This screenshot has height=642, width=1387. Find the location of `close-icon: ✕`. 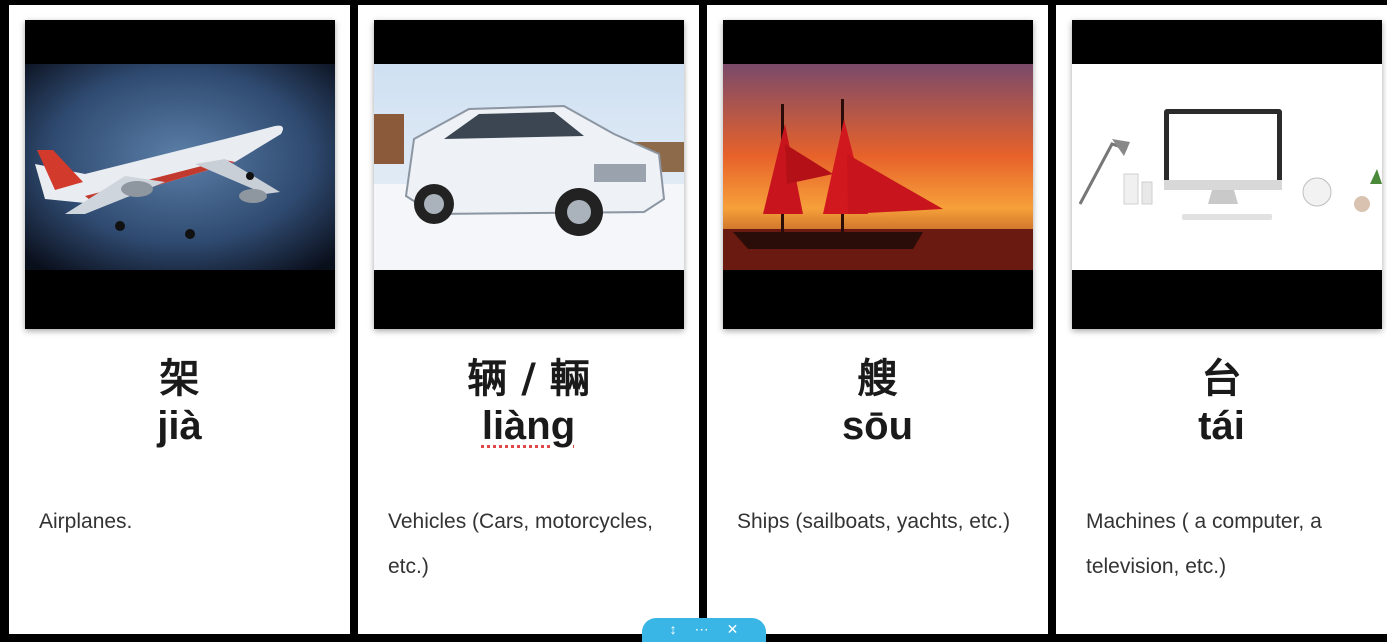

close-icon: ✕ is located at coordinates (733, 629).